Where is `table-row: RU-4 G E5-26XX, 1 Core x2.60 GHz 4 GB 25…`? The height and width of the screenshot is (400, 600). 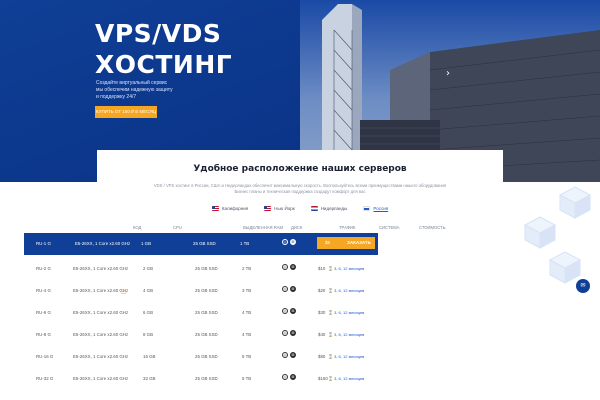
table-row: RU-4 G E5-26XX, 1 Core x2.60 GHz 4 GB 25… is located at coordinates (202, 291).